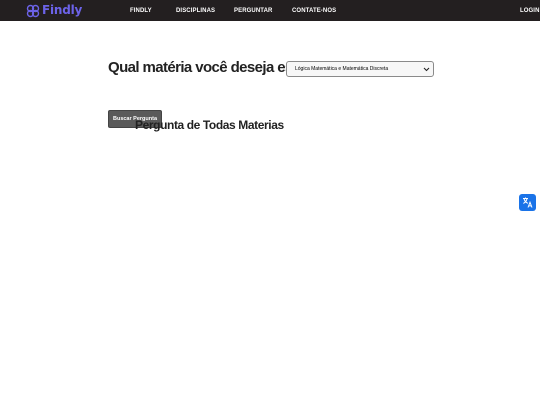  I want to click on findly-logo-icon, so click(33, 10).